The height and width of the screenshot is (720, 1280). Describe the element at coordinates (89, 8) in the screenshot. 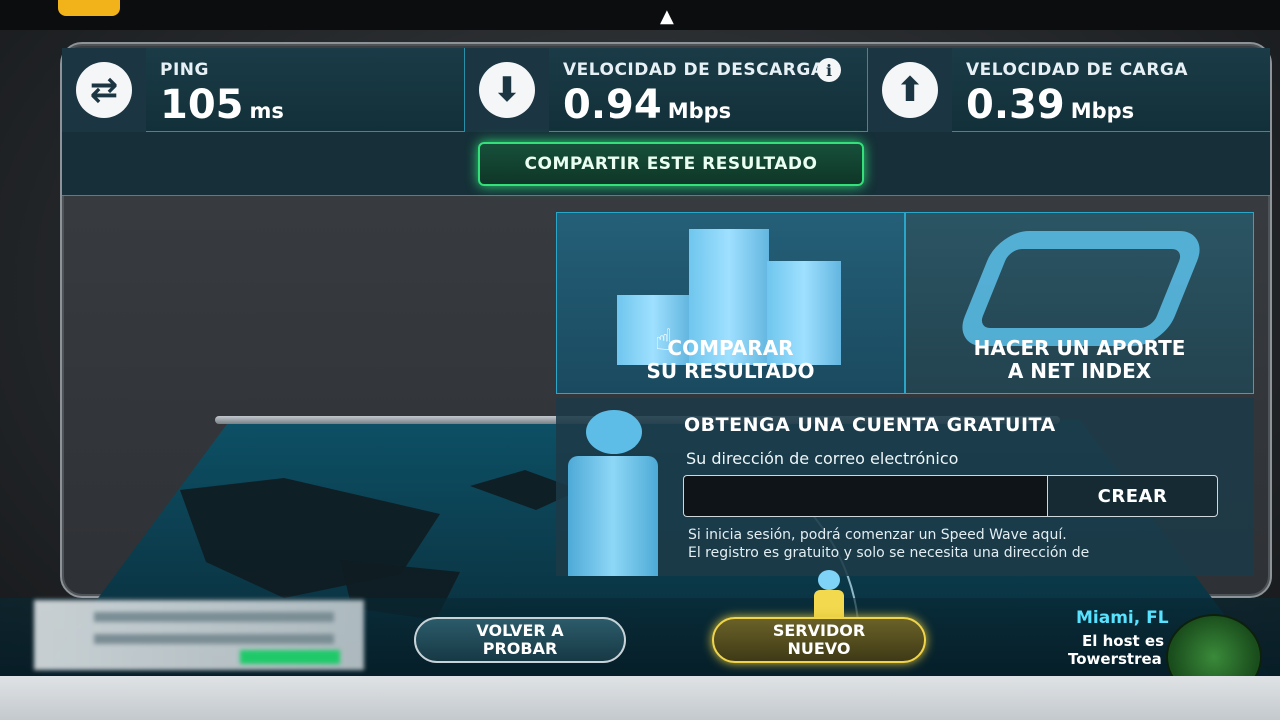

I see `corner-badge` at that location.